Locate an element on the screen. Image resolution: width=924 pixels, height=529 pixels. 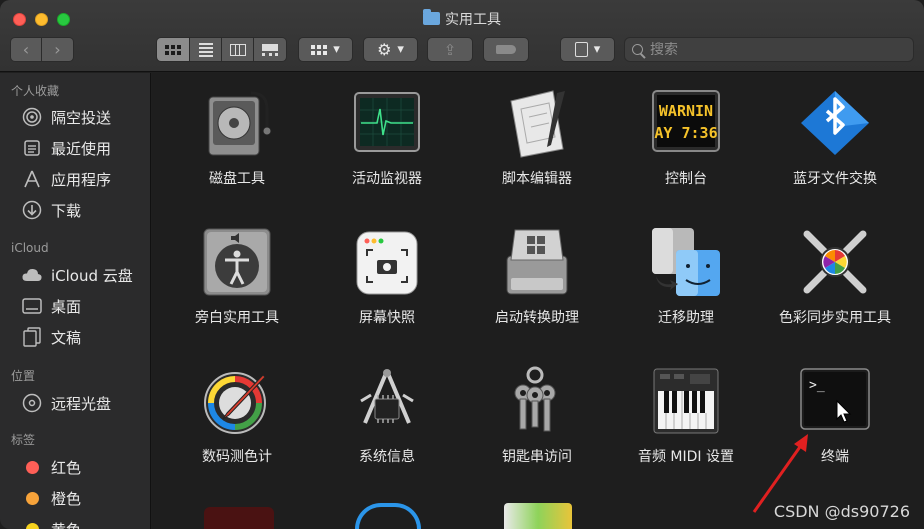
back-button: ‹ is located at coordinates (26, 49).